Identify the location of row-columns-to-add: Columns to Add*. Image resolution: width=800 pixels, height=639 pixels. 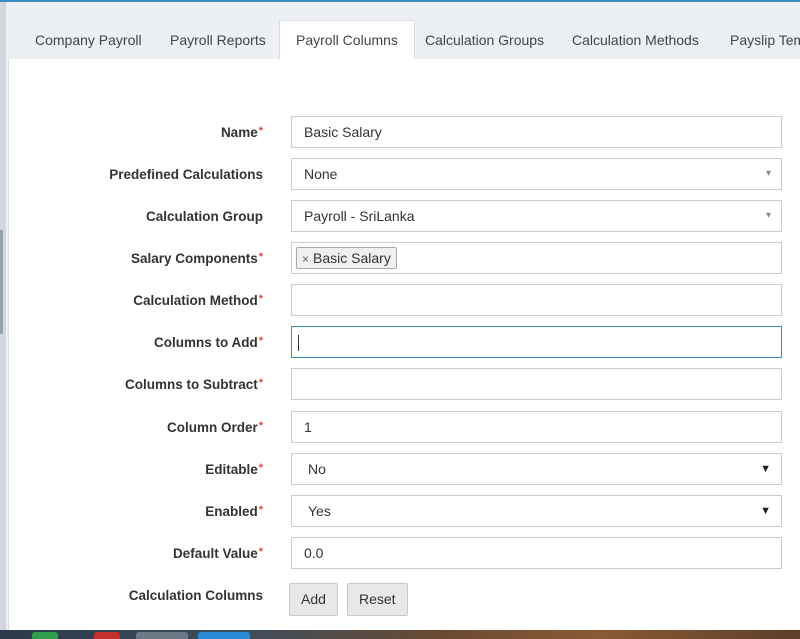
(404, 343).